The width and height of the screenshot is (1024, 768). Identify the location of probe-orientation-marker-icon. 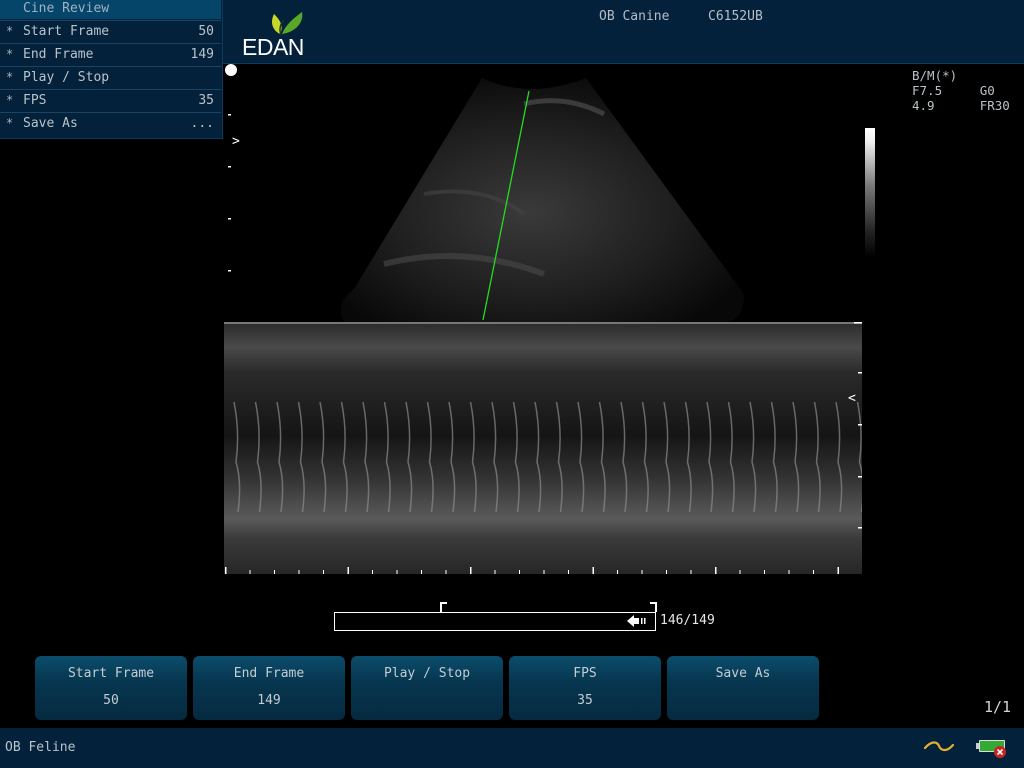
(231, 70).